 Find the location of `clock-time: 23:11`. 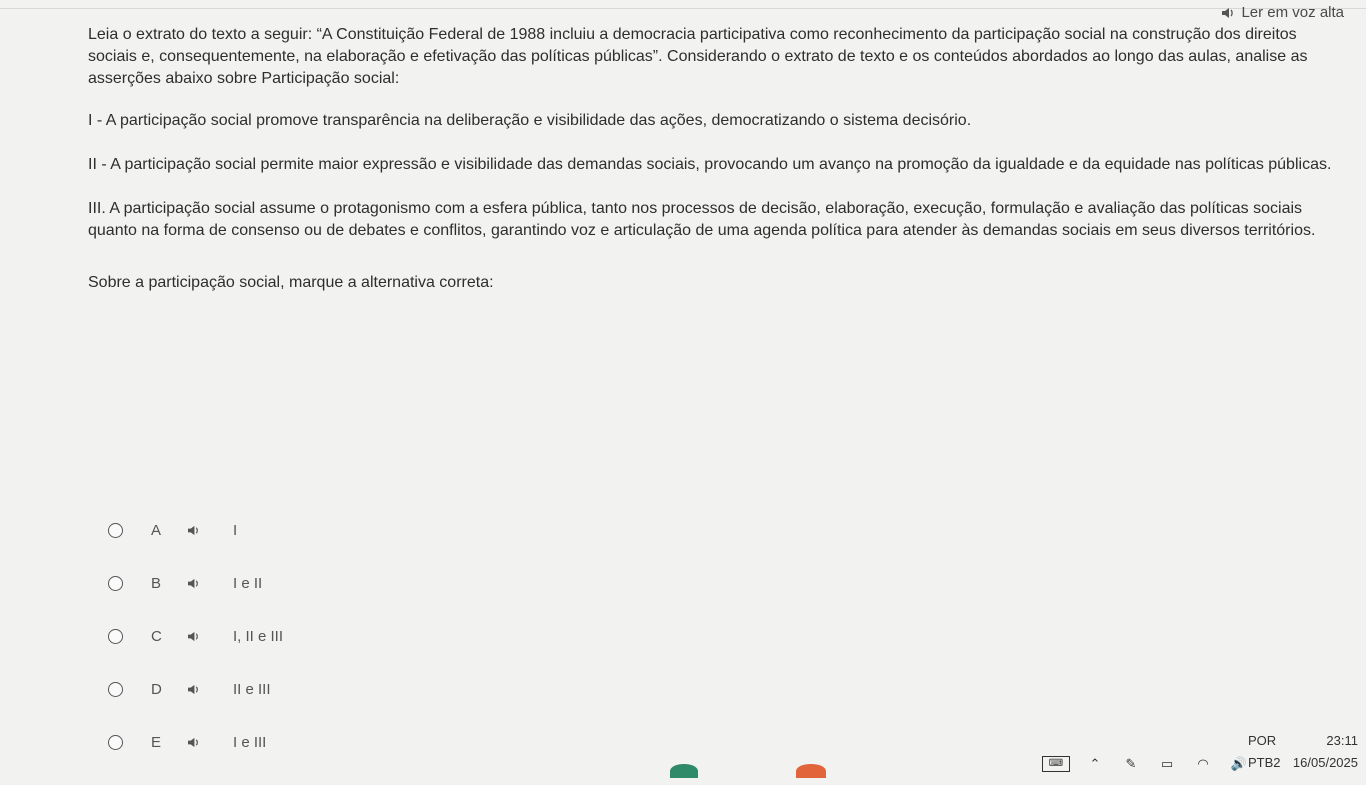

clock-time: 23:11 is located at coordinates (1342, 740).